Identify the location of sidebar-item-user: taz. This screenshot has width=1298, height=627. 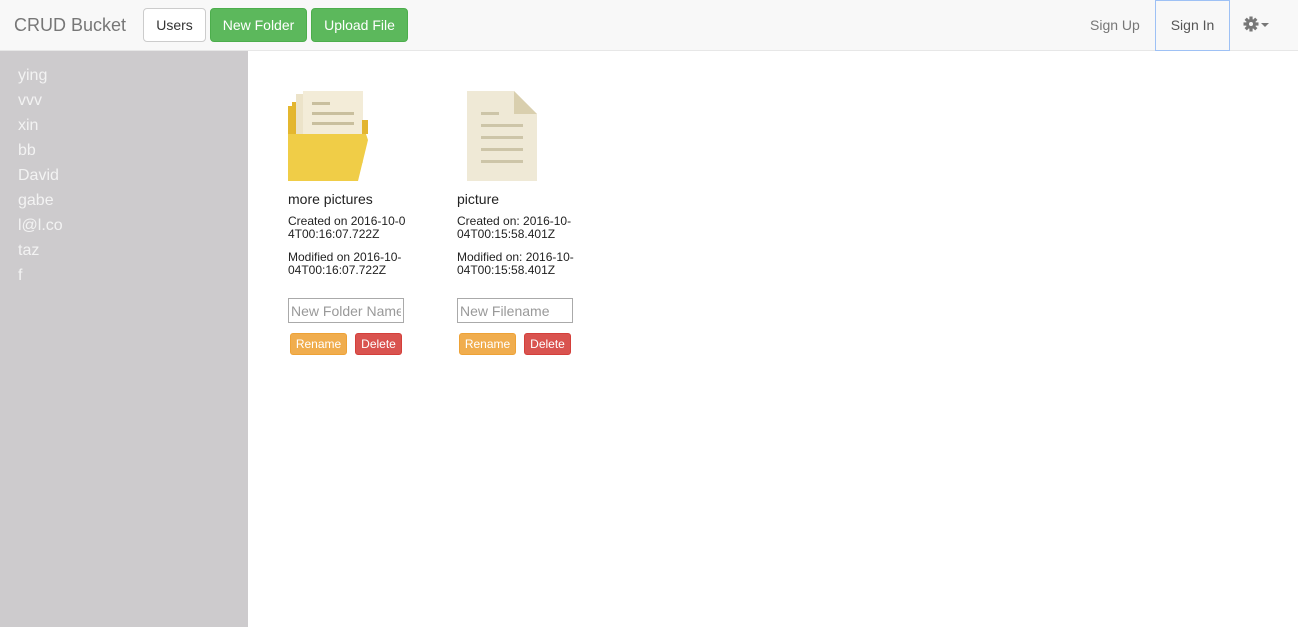
(40, 250).